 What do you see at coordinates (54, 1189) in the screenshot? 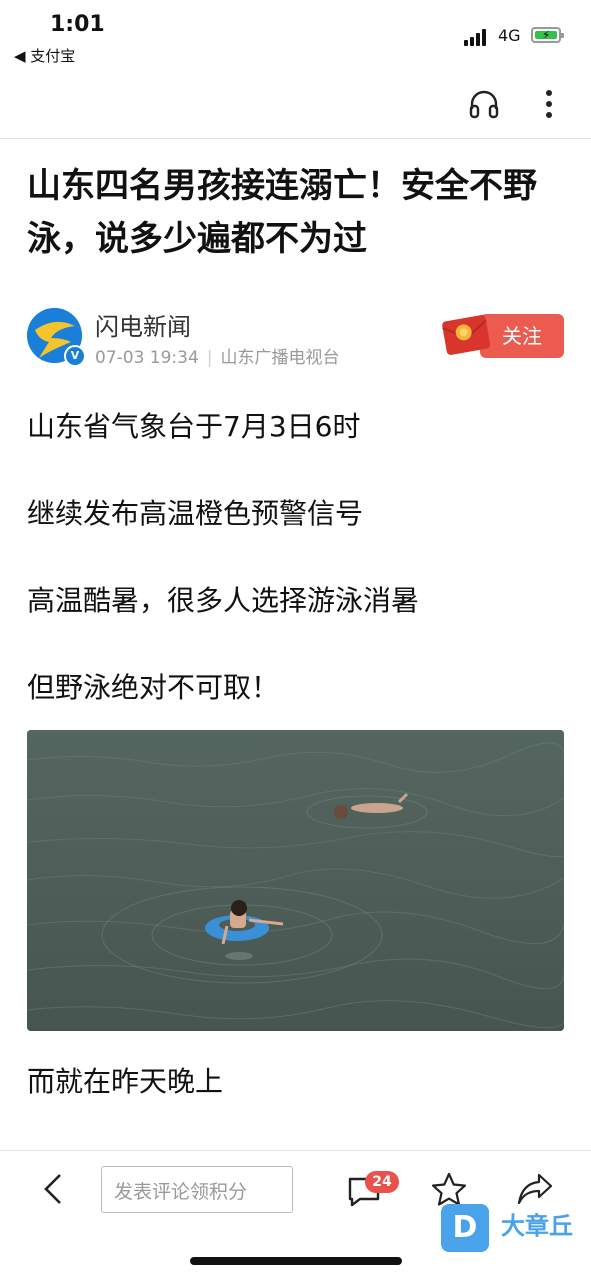
I see `back-icon` at bounding box center [54, 1189].